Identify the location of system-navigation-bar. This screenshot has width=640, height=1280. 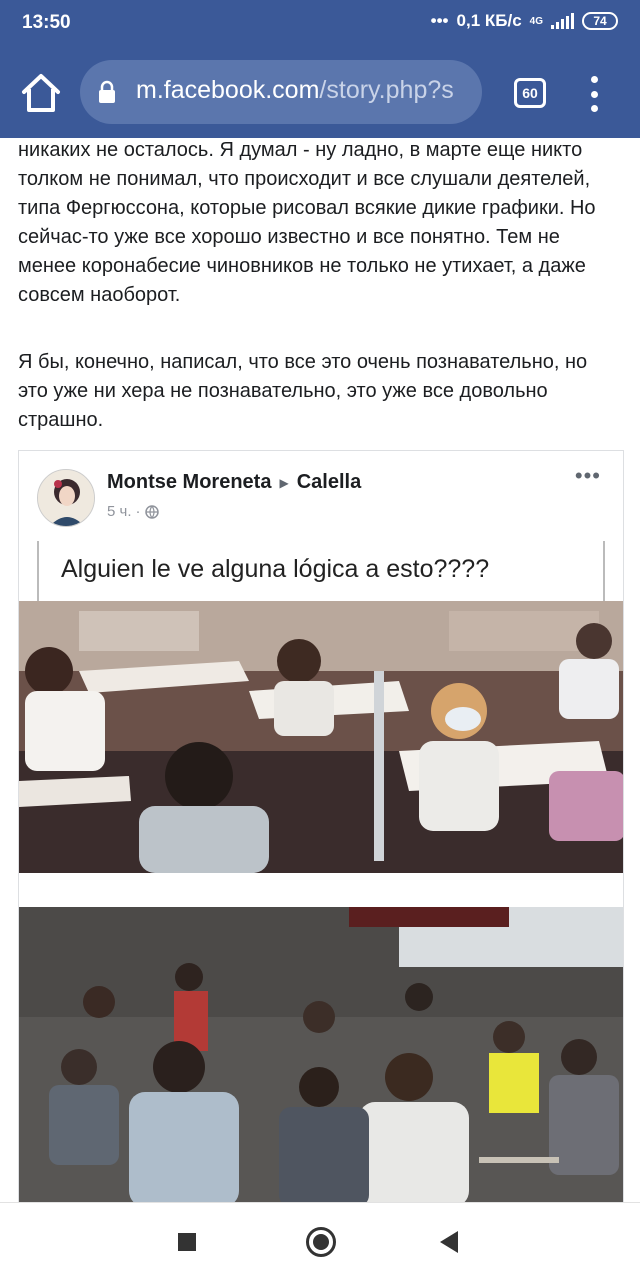
(320, 1241).